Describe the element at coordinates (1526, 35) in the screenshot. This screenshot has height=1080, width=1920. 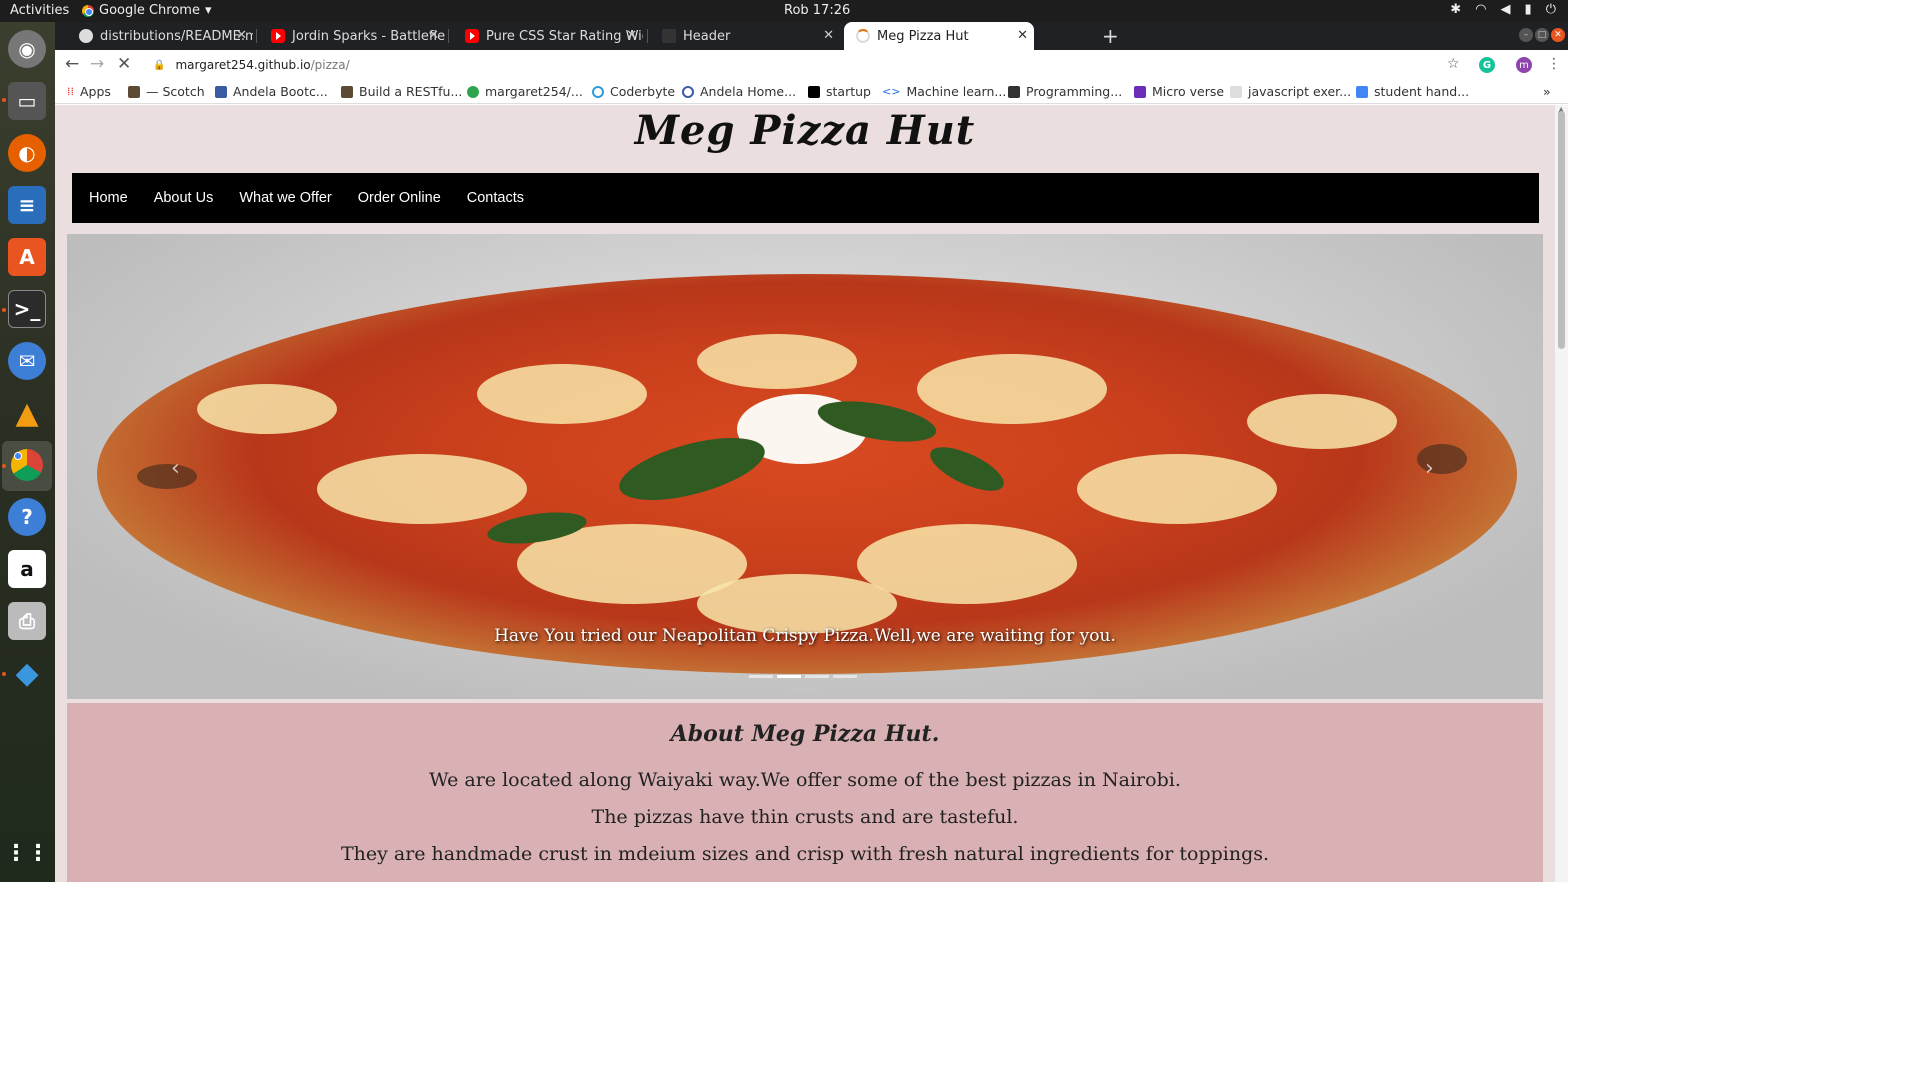
I see `minimize-icon: –` at that location.